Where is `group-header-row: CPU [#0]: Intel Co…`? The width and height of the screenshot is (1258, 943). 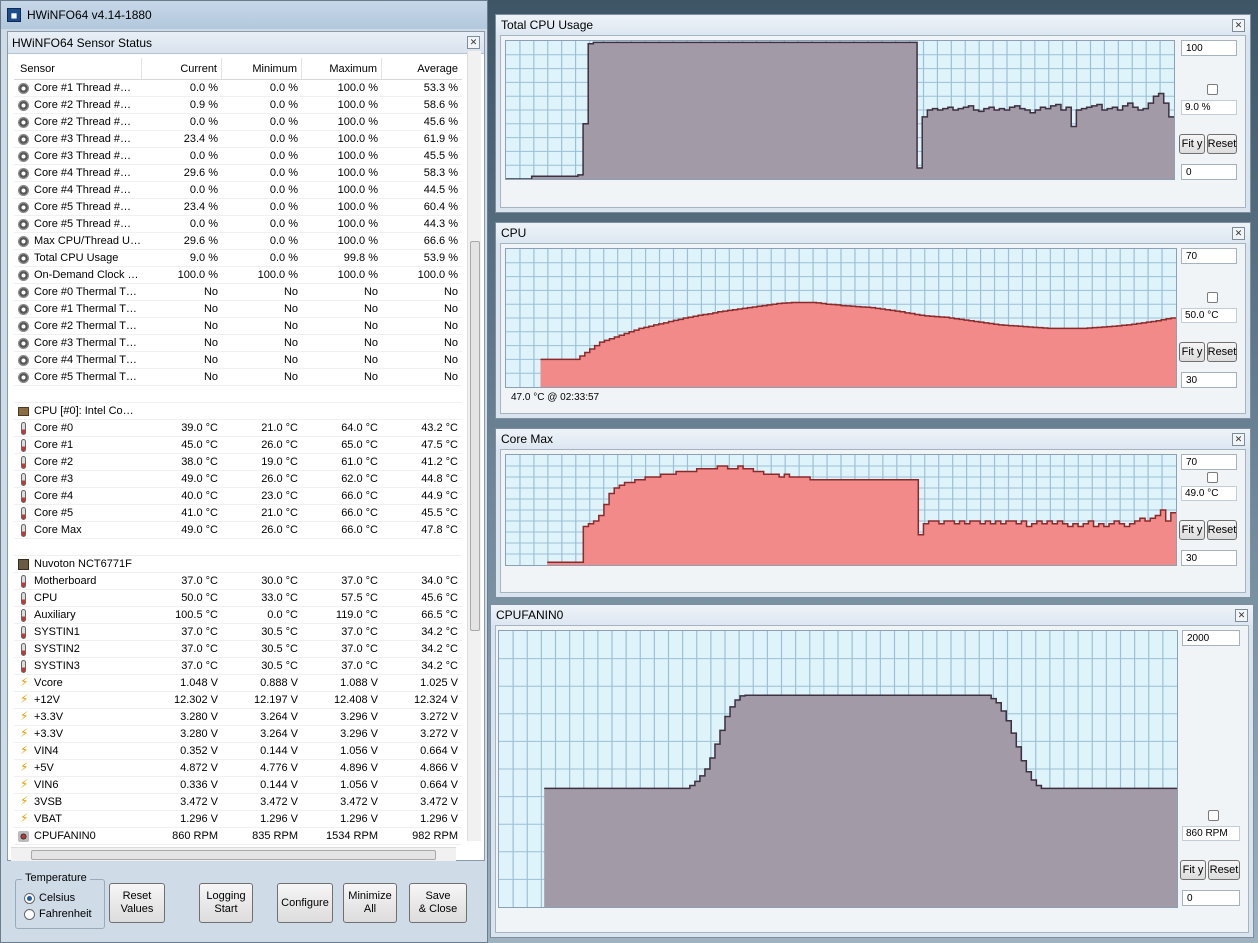
group-header-row: CPU [#0]: Intel Co… is located at coordinates (238, 411).